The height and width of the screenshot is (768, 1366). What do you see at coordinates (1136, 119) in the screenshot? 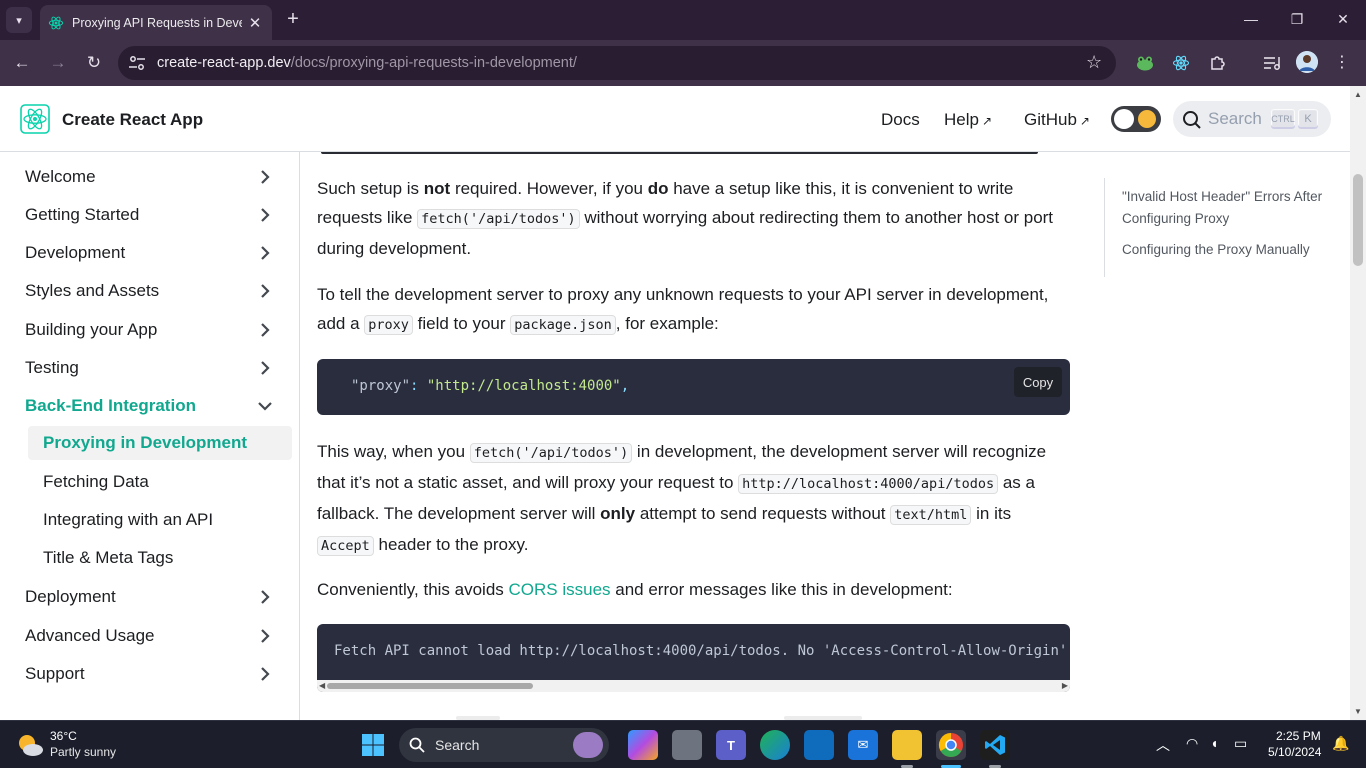
I see `dark-mode-toggle` at bounding box center [1136, 119].